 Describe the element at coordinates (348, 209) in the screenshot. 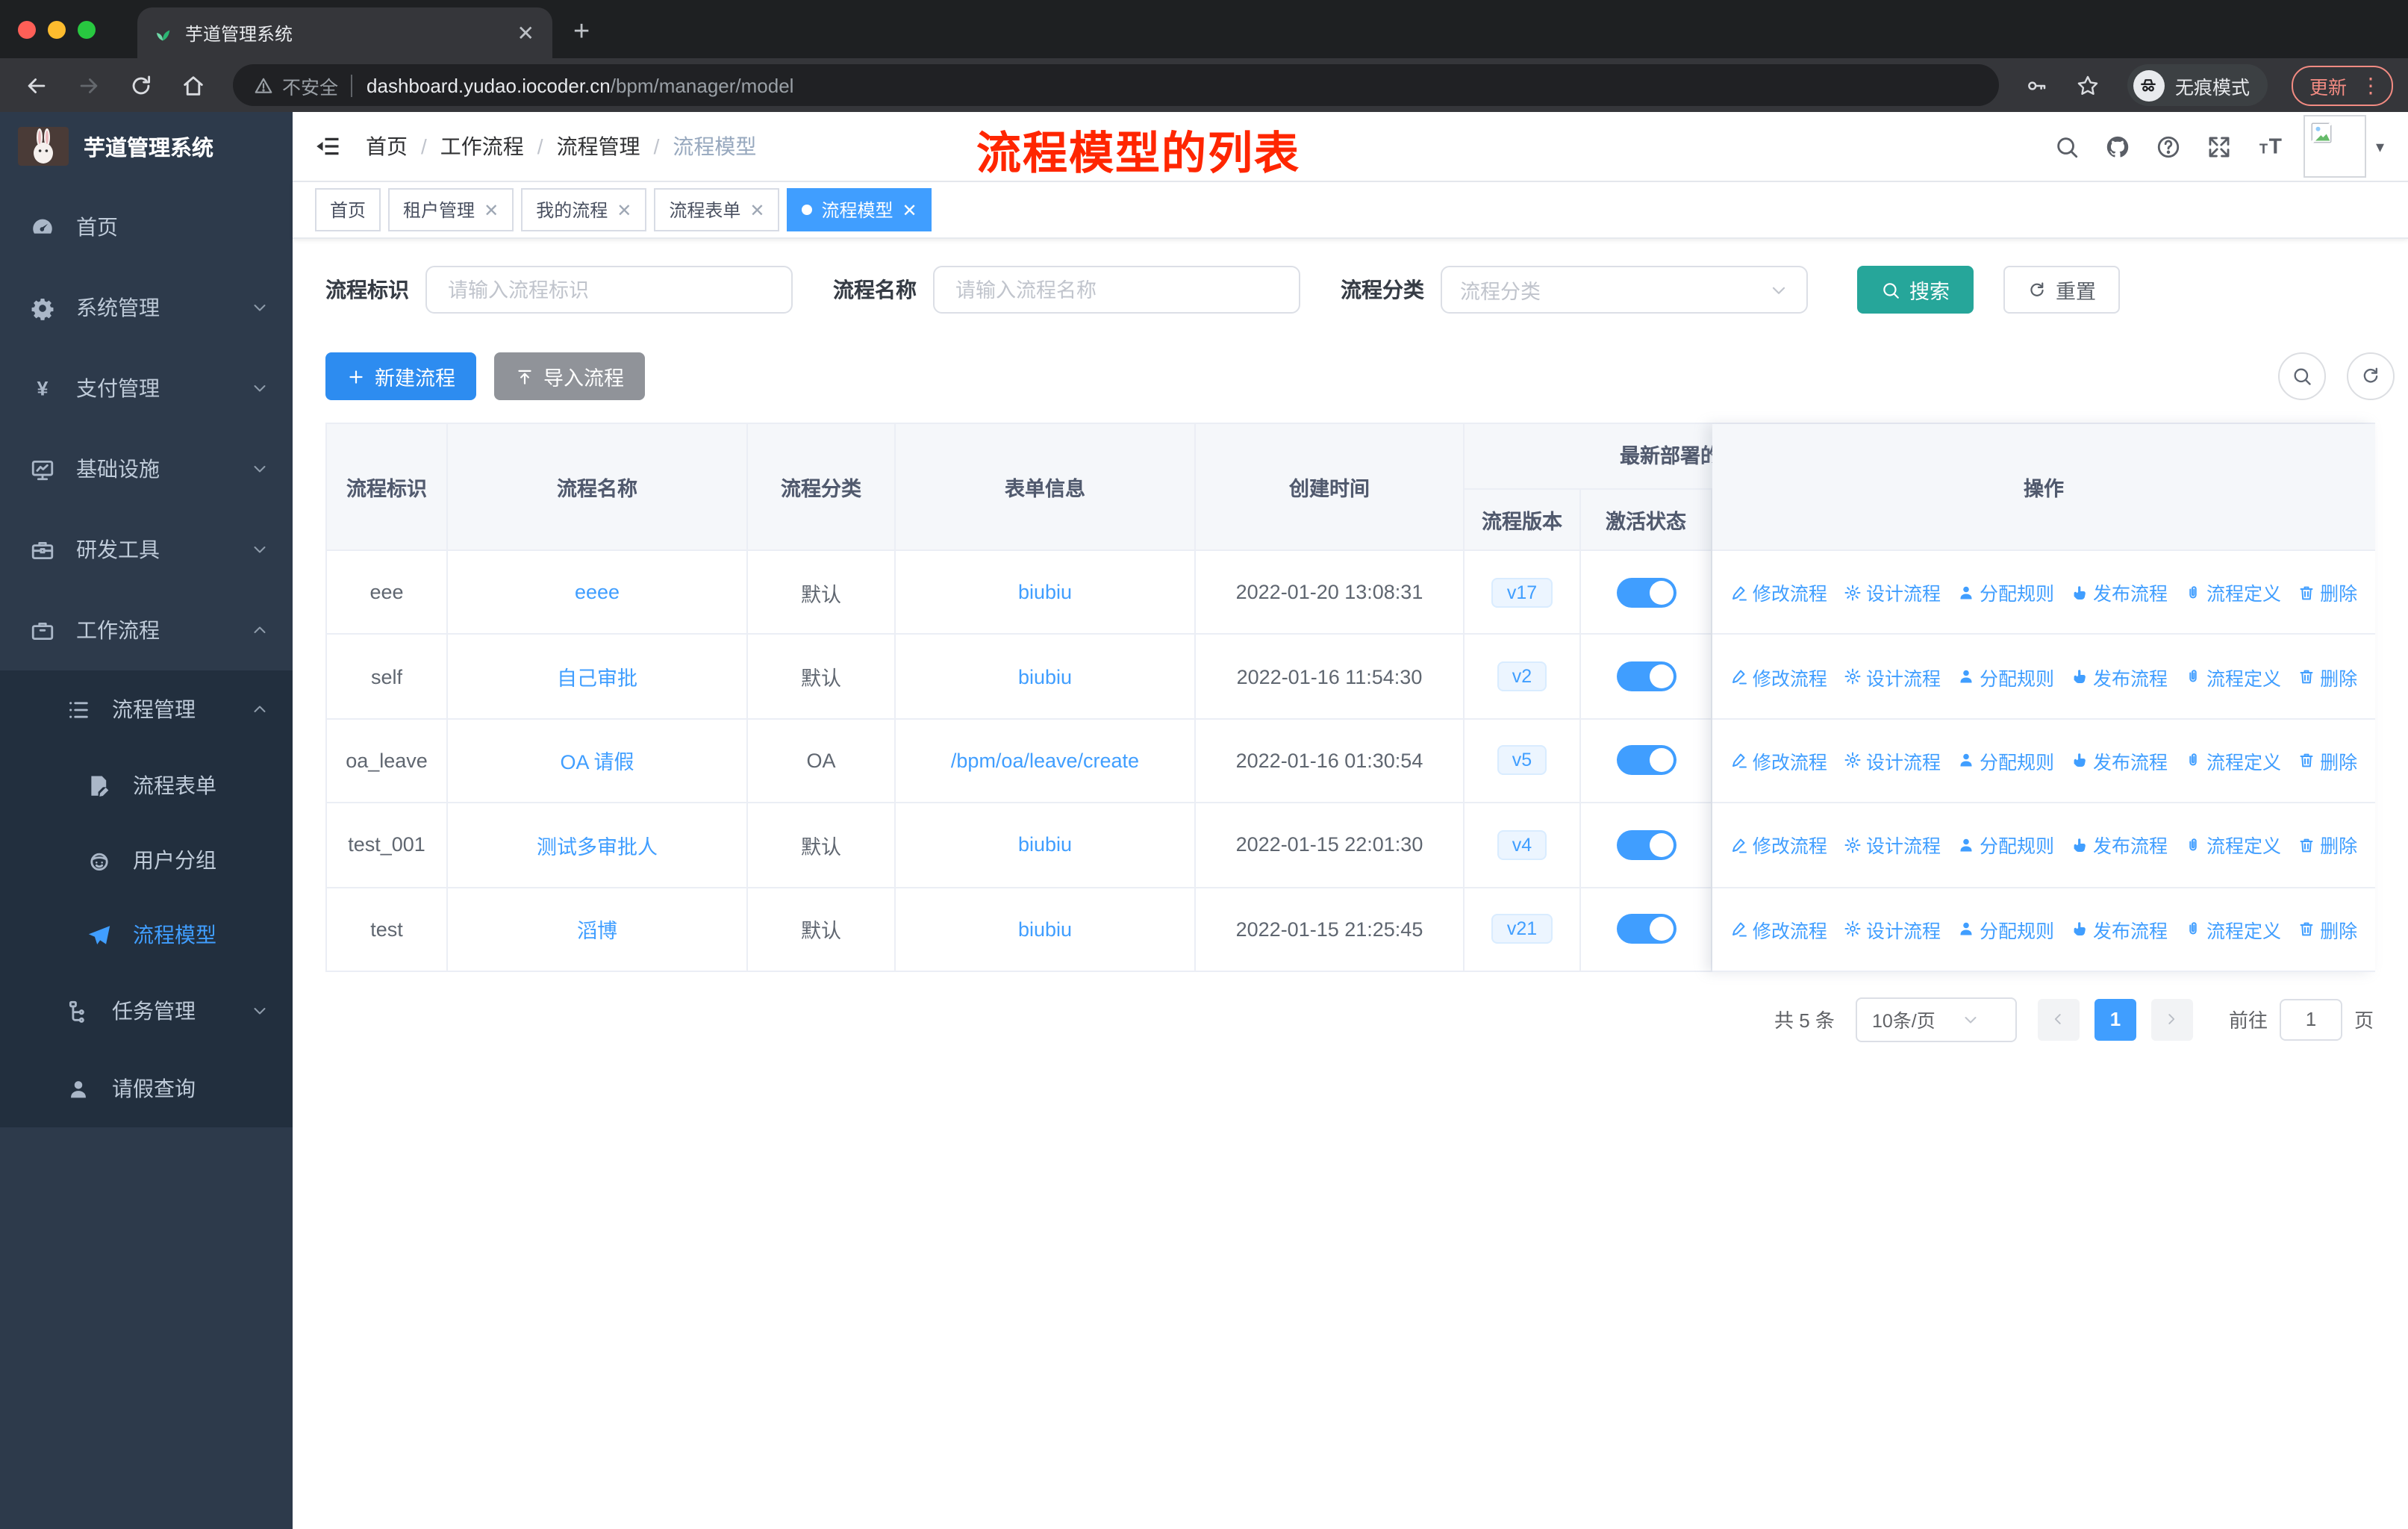

I see `tab-首页: 首页` at that location.